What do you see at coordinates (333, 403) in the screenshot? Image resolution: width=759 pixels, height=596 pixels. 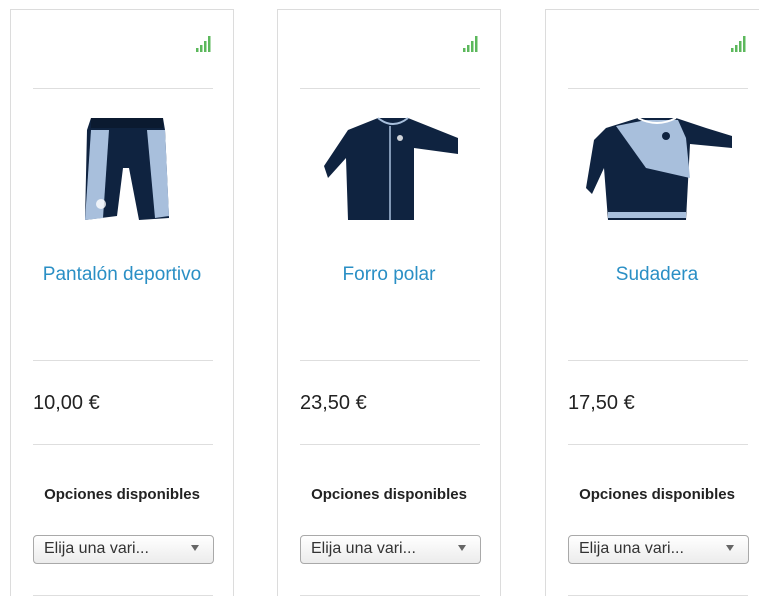 I see `product-price: 23,50 €` at bounding box center [333, 403].